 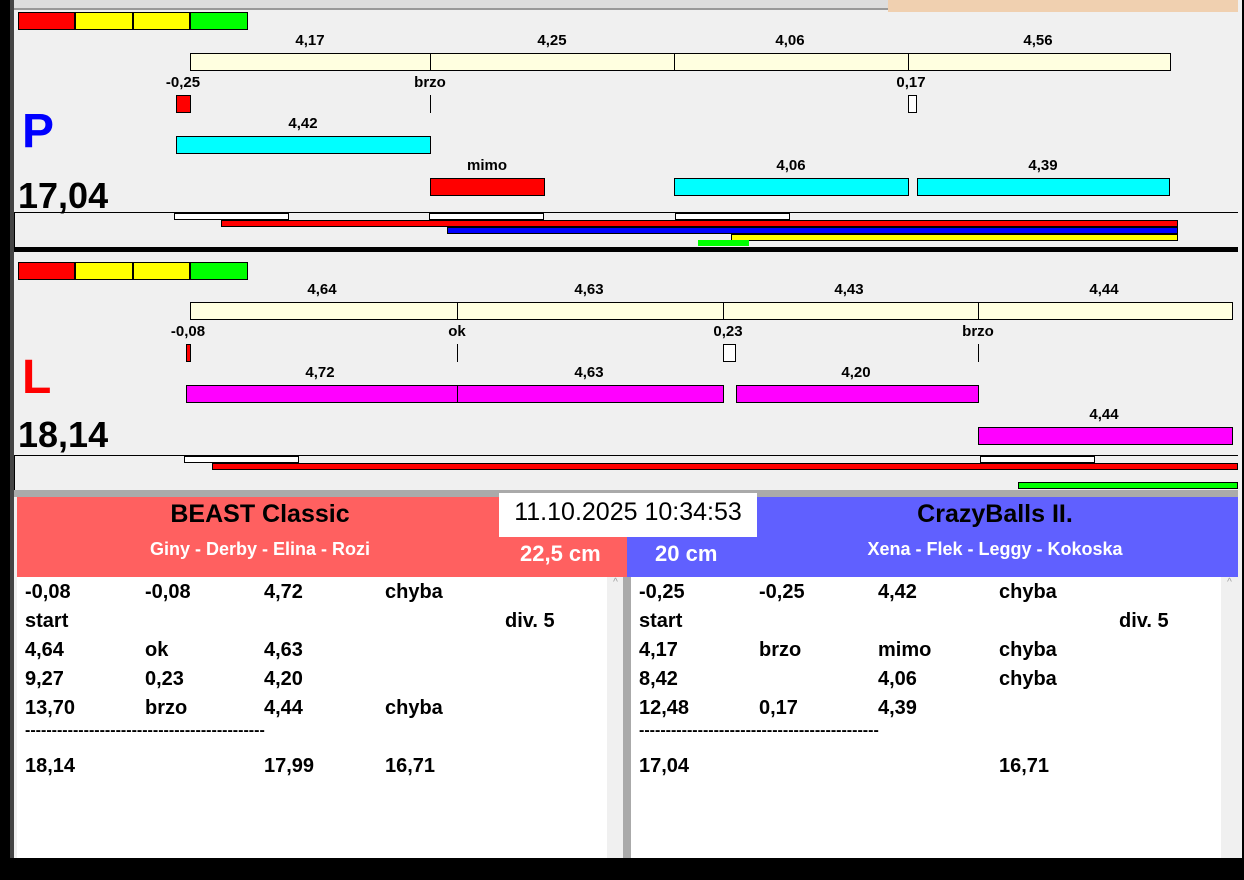 What do you see at coordinates (790, 40) in the screenshot?
I see `segment-label: 4,06` at bounding box center [790, 40].